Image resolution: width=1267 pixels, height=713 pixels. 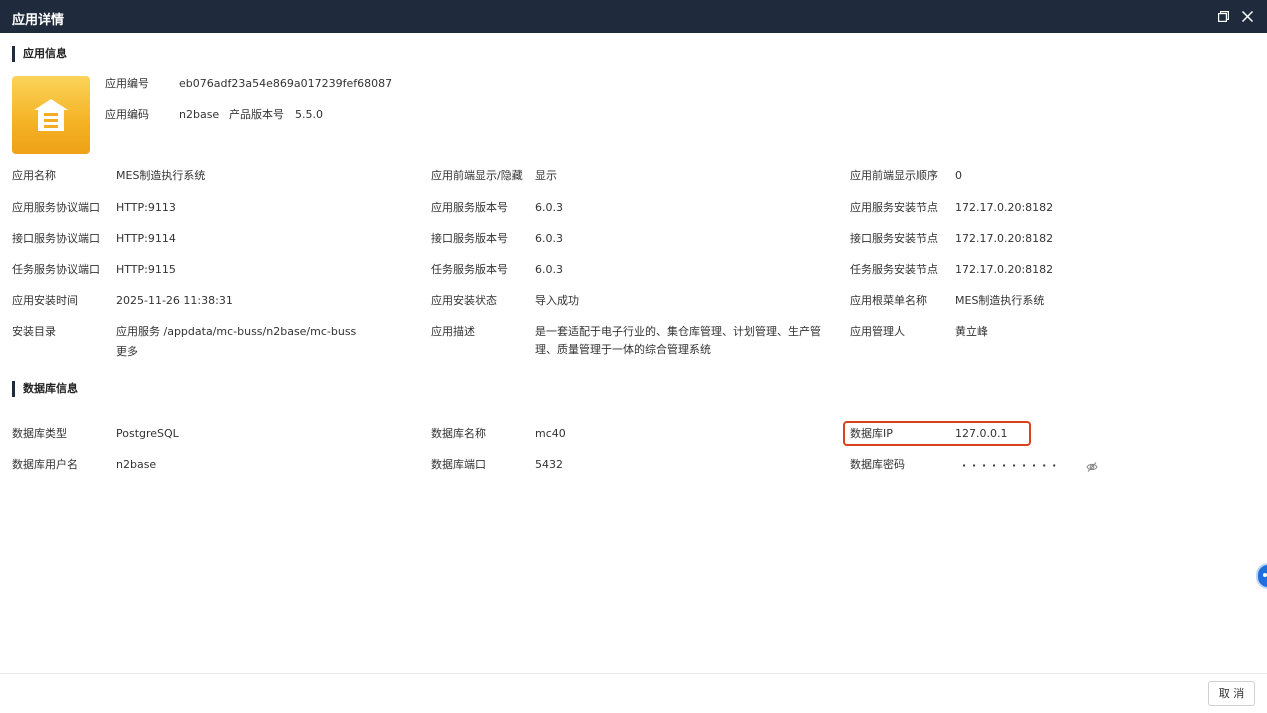 What do you see at coordinates (458, 433) in the screenshot?
I see `db-name-label: 数据库名称` at bounding box center [458, 433].